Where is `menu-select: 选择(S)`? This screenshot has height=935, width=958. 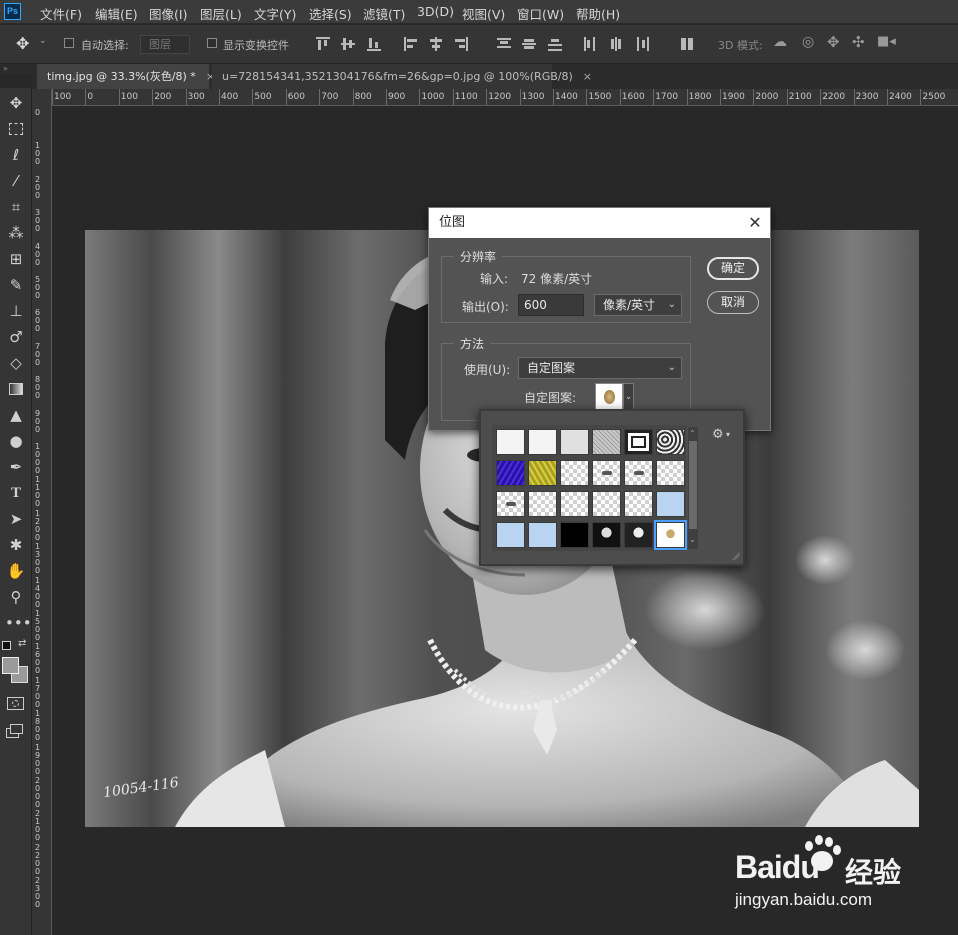 menu-select: 选择(S) is located at coordinates (330, 13).